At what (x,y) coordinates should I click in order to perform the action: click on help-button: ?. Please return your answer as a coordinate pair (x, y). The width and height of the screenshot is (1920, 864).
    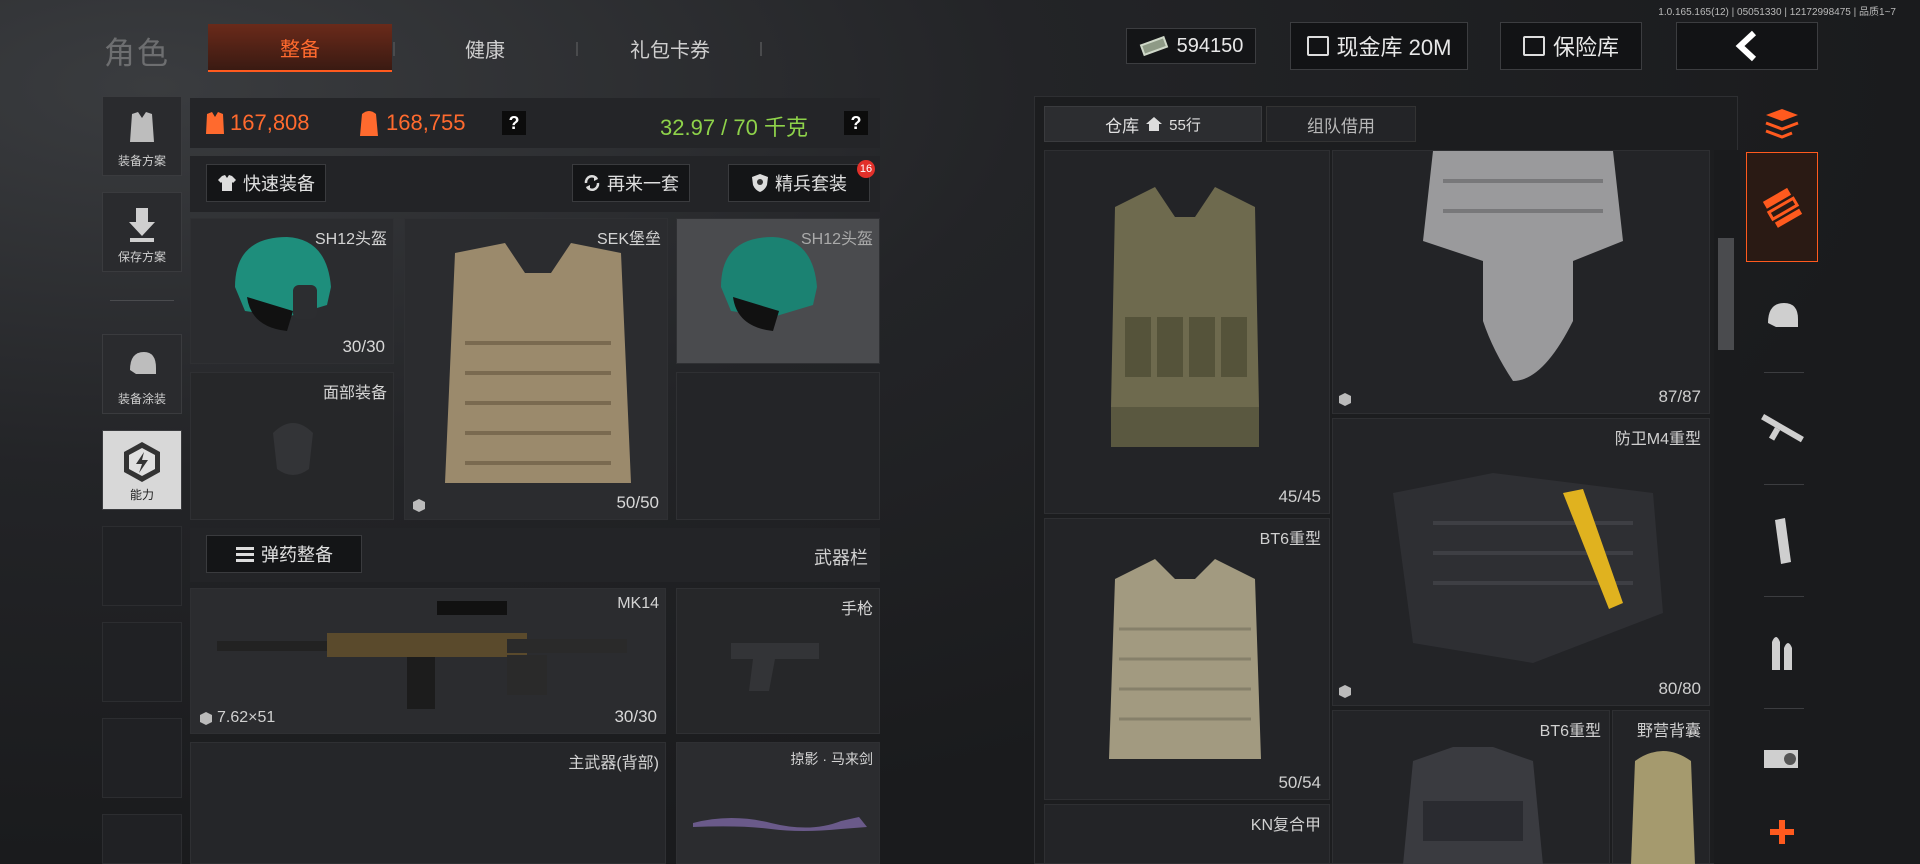
    Looking at the image, I should click on (514, 123).